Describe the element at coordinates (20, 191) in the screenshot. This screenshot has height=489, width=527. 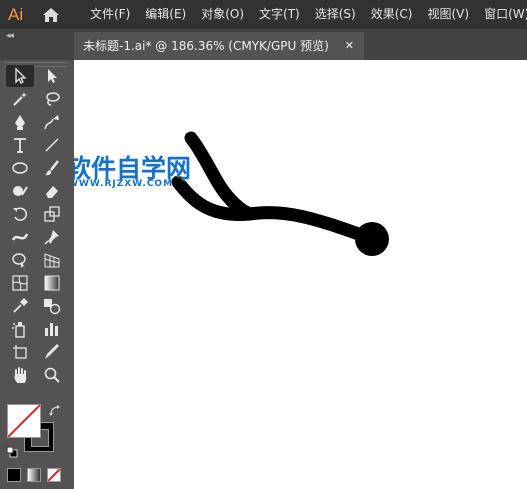
I see `shaper-tool-icon` at that location.